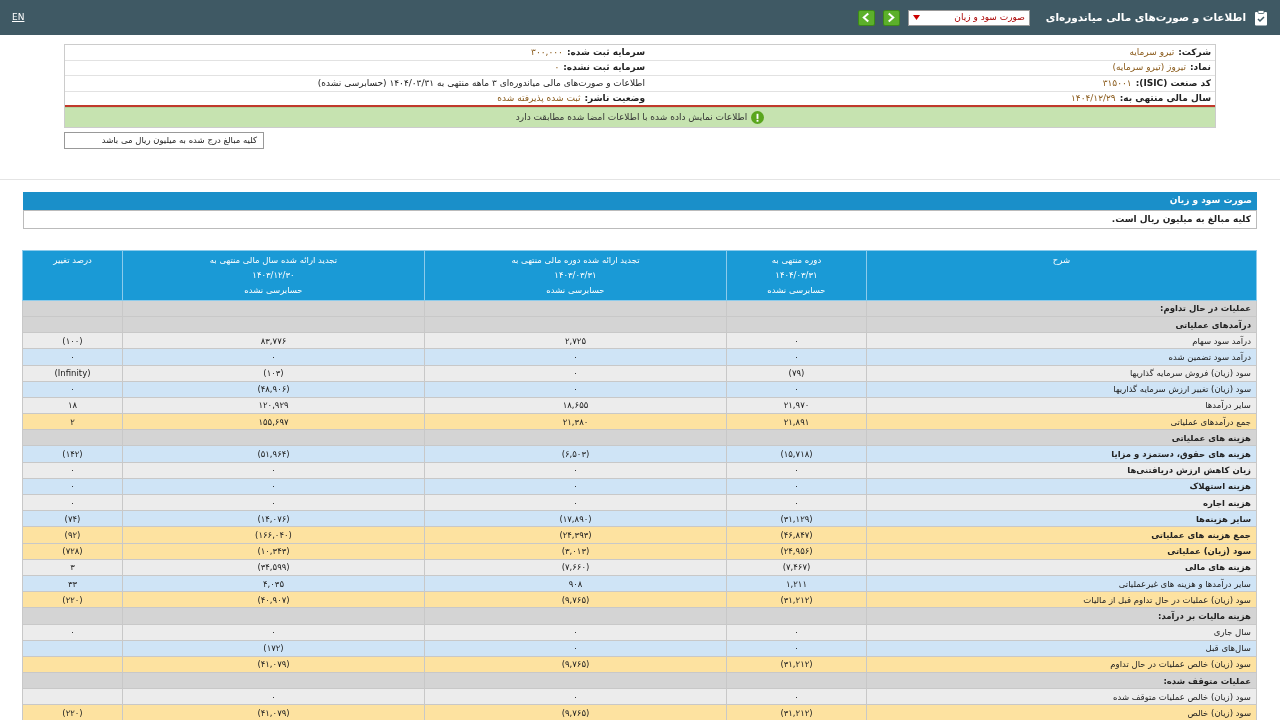 The height and width of the screenshot is (720, 1280). I want to click on field-value: ۳۰۰,۰۰۰, so click(547, 52).